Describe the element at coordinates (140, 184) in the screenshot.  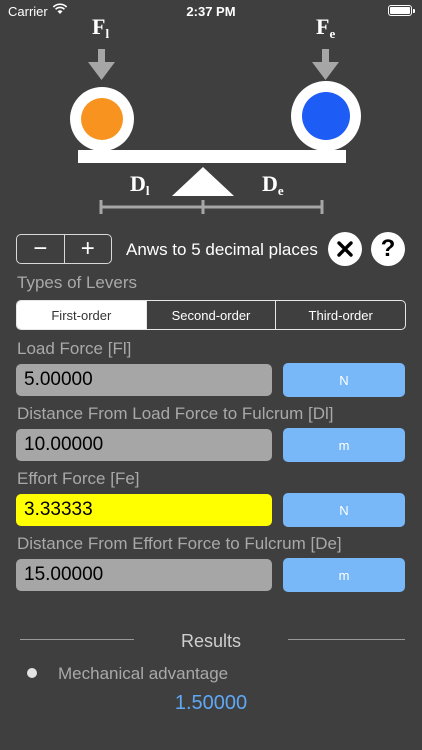
I see `load-distance-symbol: Dl` at that location.